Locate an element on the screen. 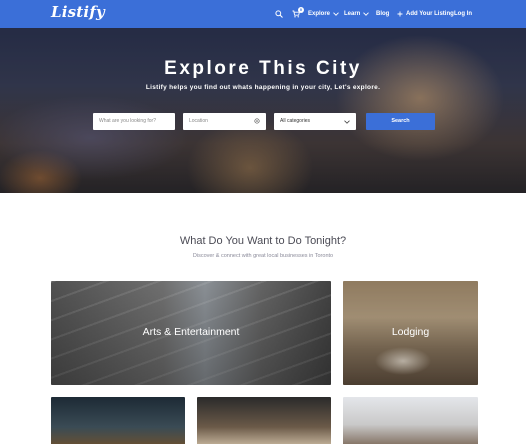 Image resolution: width=526 pixels, height=444 pixels. cart-button: 0 is located at coordinates (298, 14).